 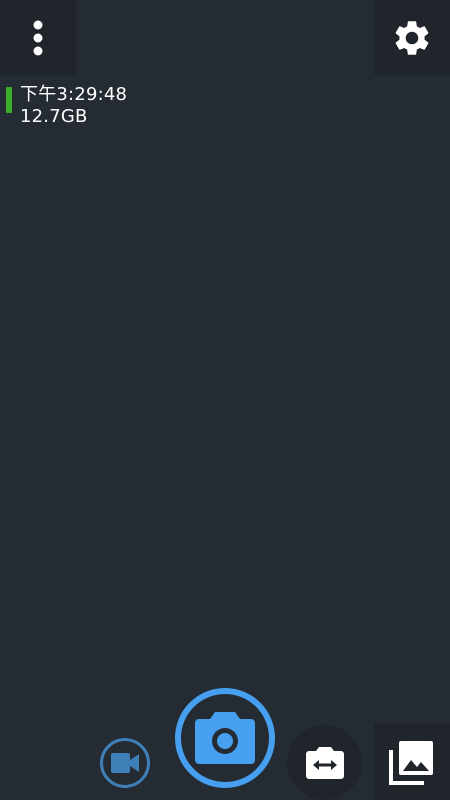 What do you see at coordinates (9, 100) in the screenshot?
I see `battery-indicator` at bounding box center [9, 100].